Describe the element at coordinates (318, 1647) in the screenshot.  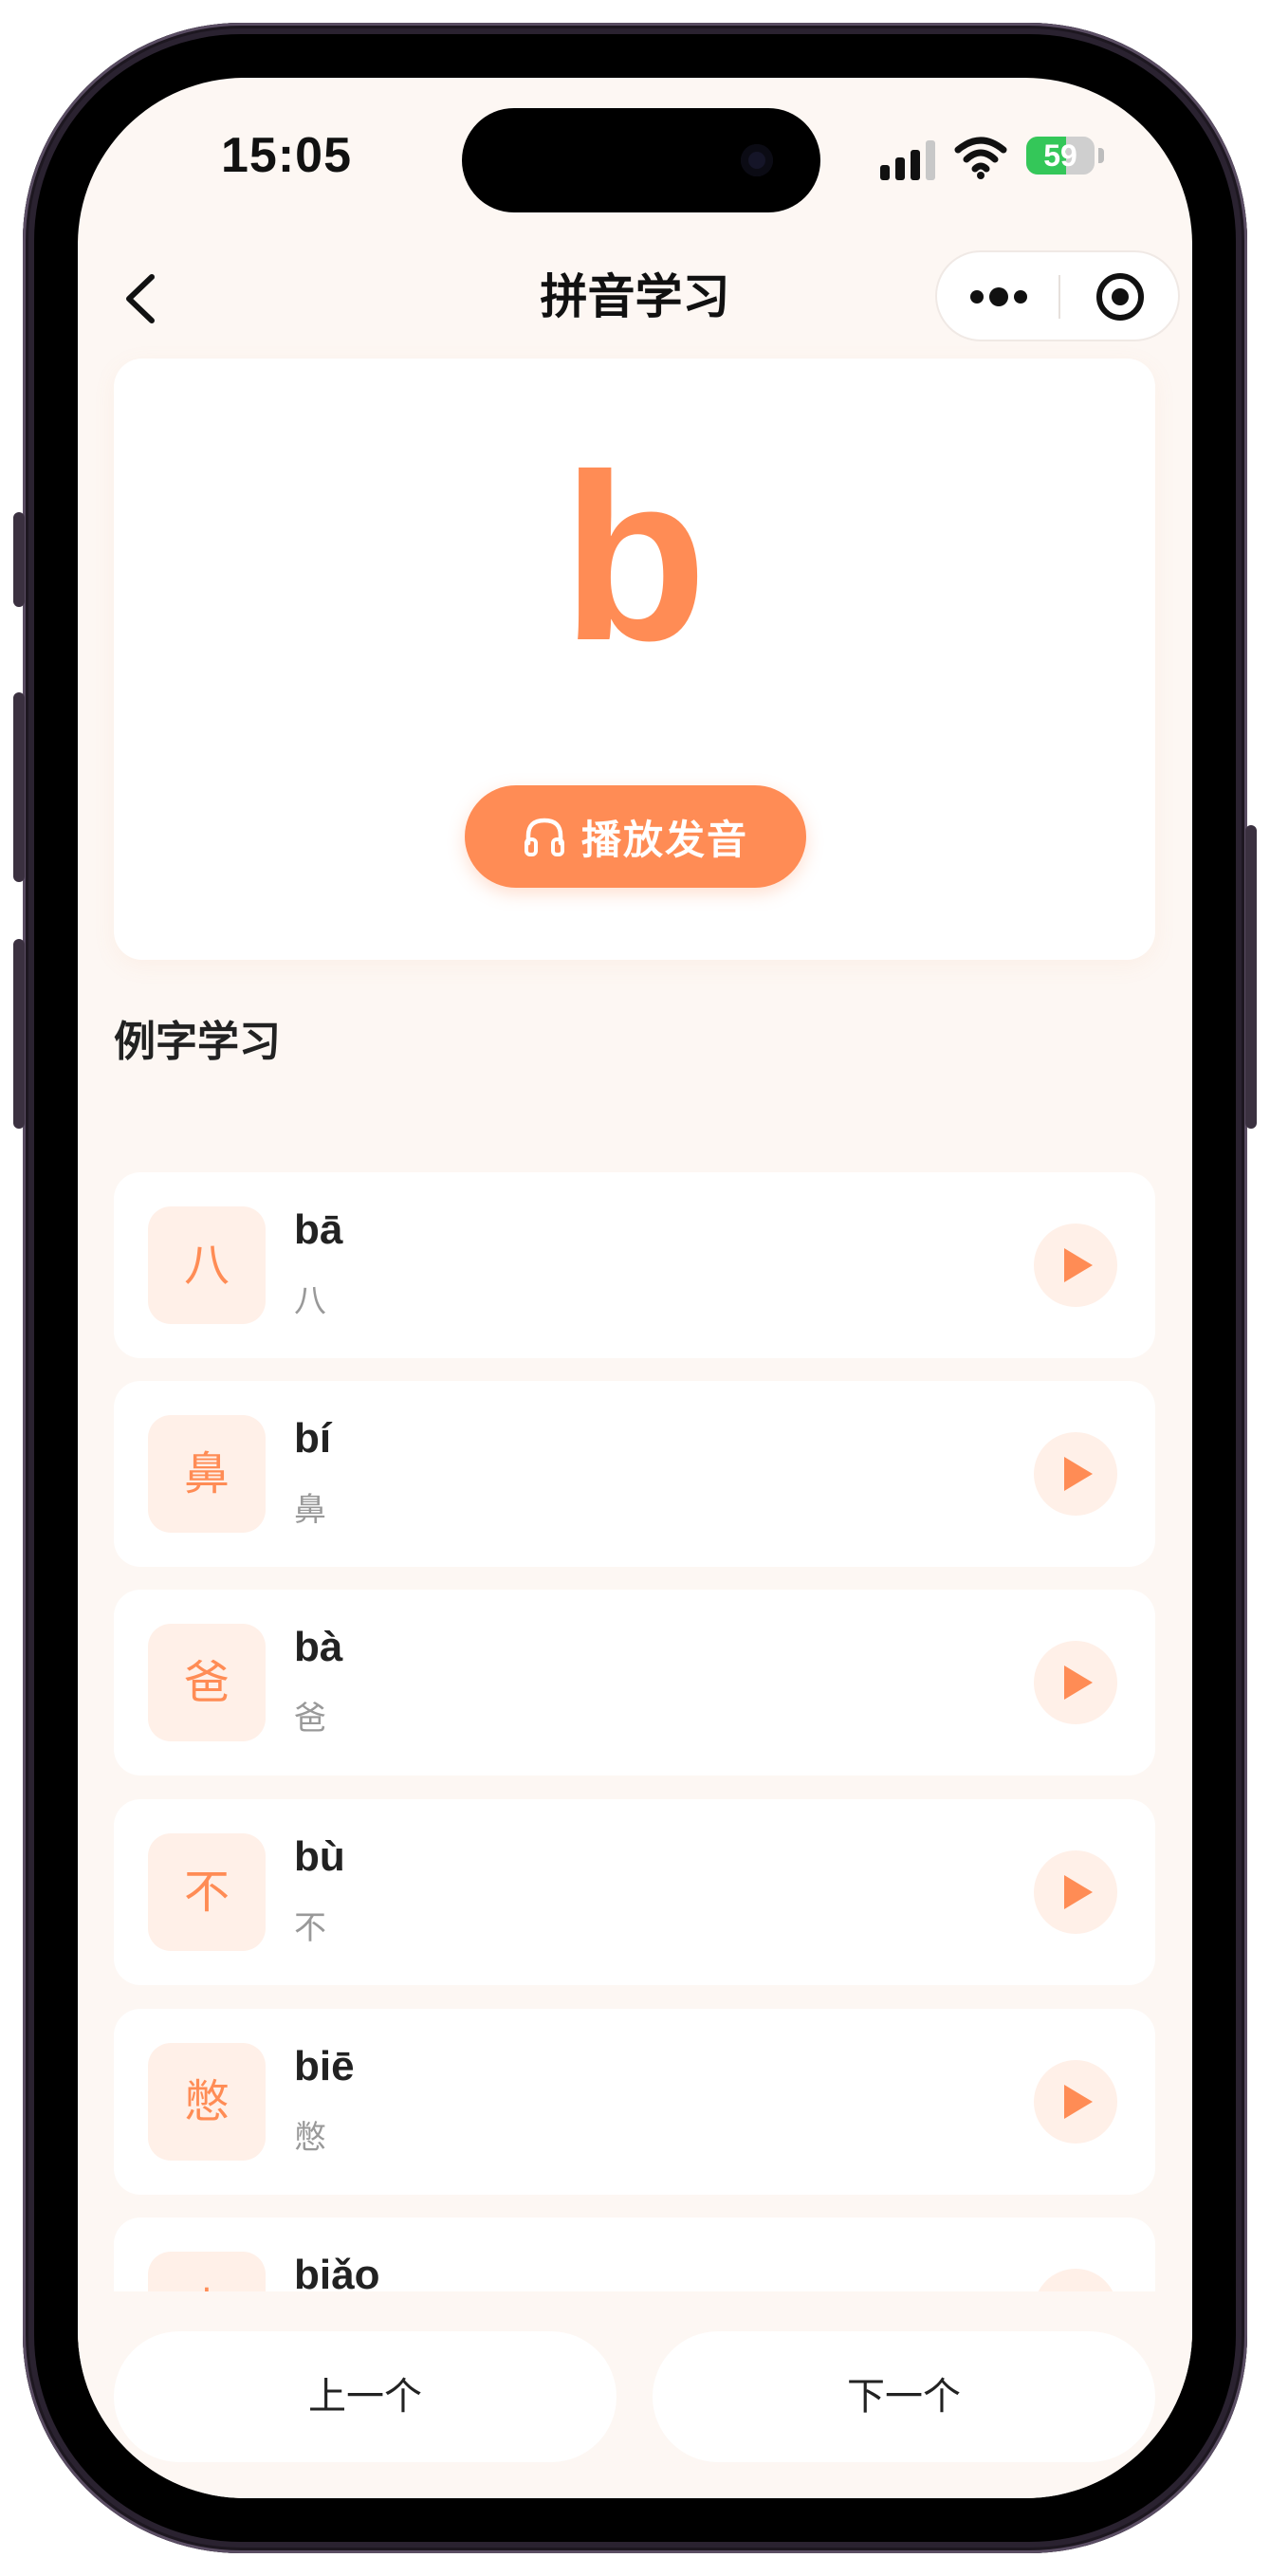
I see `example-pinyin: bà` at that location.